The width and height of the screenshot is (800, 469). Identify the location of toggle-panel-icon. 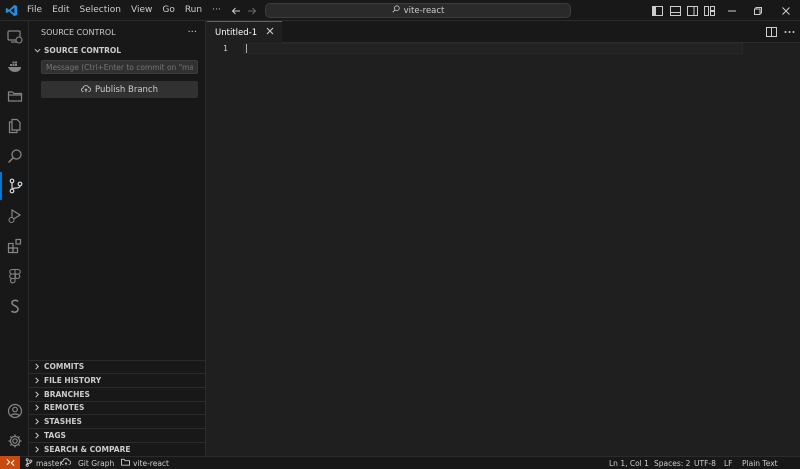
(675, 10).